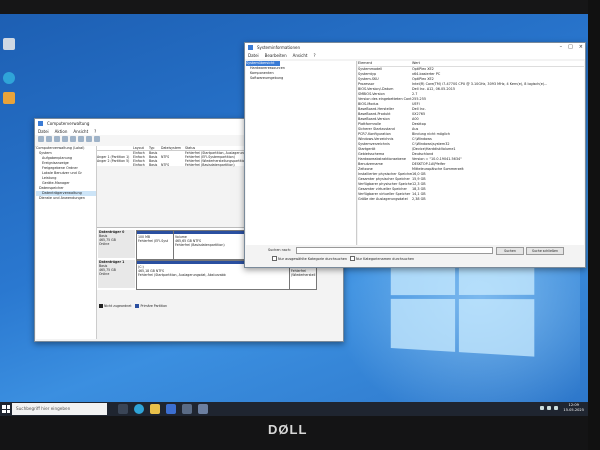 This screenshot has height=450, width=600. Describe the element at coordinates (510, 251) in the screenshot. I see `find-button: Suchen` at that location.